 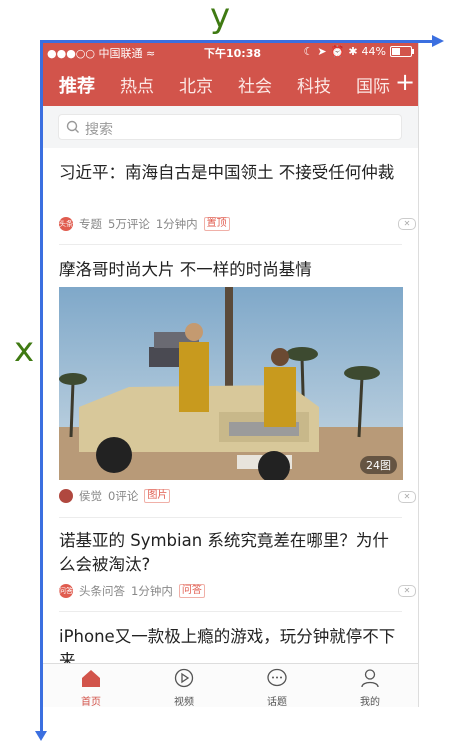 I want to click on video-play-icon, so click(x=184, y=678).